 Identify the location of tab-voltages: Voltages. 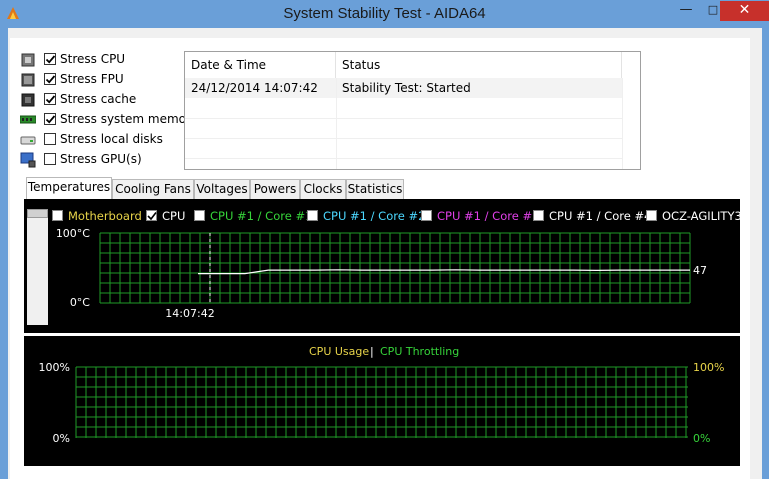
(222, 189).